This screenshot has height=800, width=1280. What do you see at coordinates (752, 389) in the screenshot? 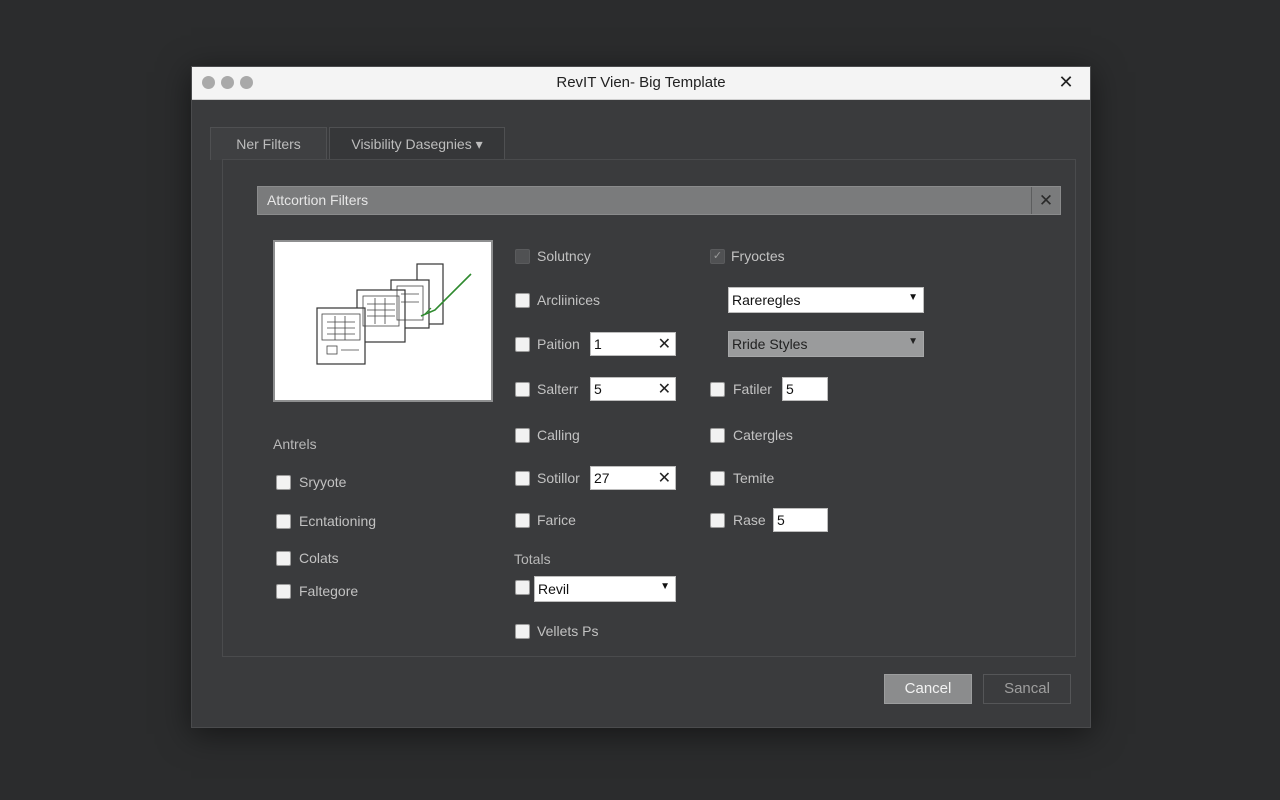
I see `option-label: Fatiler` at bounding box center [752, 389].